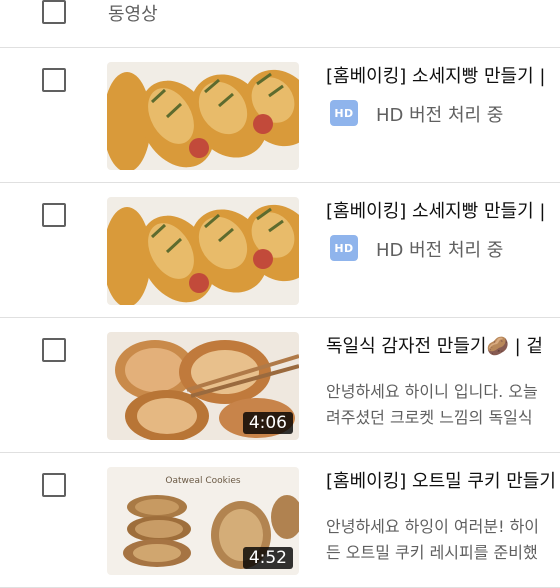  I want to click on video-description-line: 안녕하세요 하이니 입니다. 오늘, so click(432, 391).